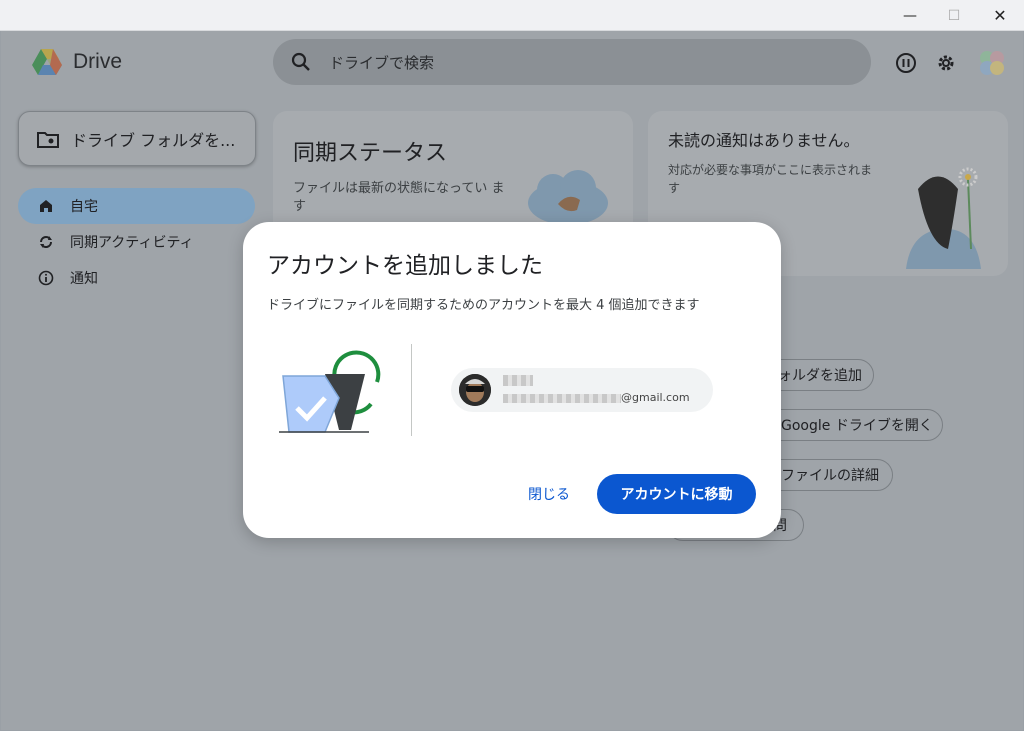 The height and width of the screenshot is (731, 1024). Describe the element at coordinates (405, 266) in the screenshot. I see `dialog-title: アカウントを追加しました` at that location.